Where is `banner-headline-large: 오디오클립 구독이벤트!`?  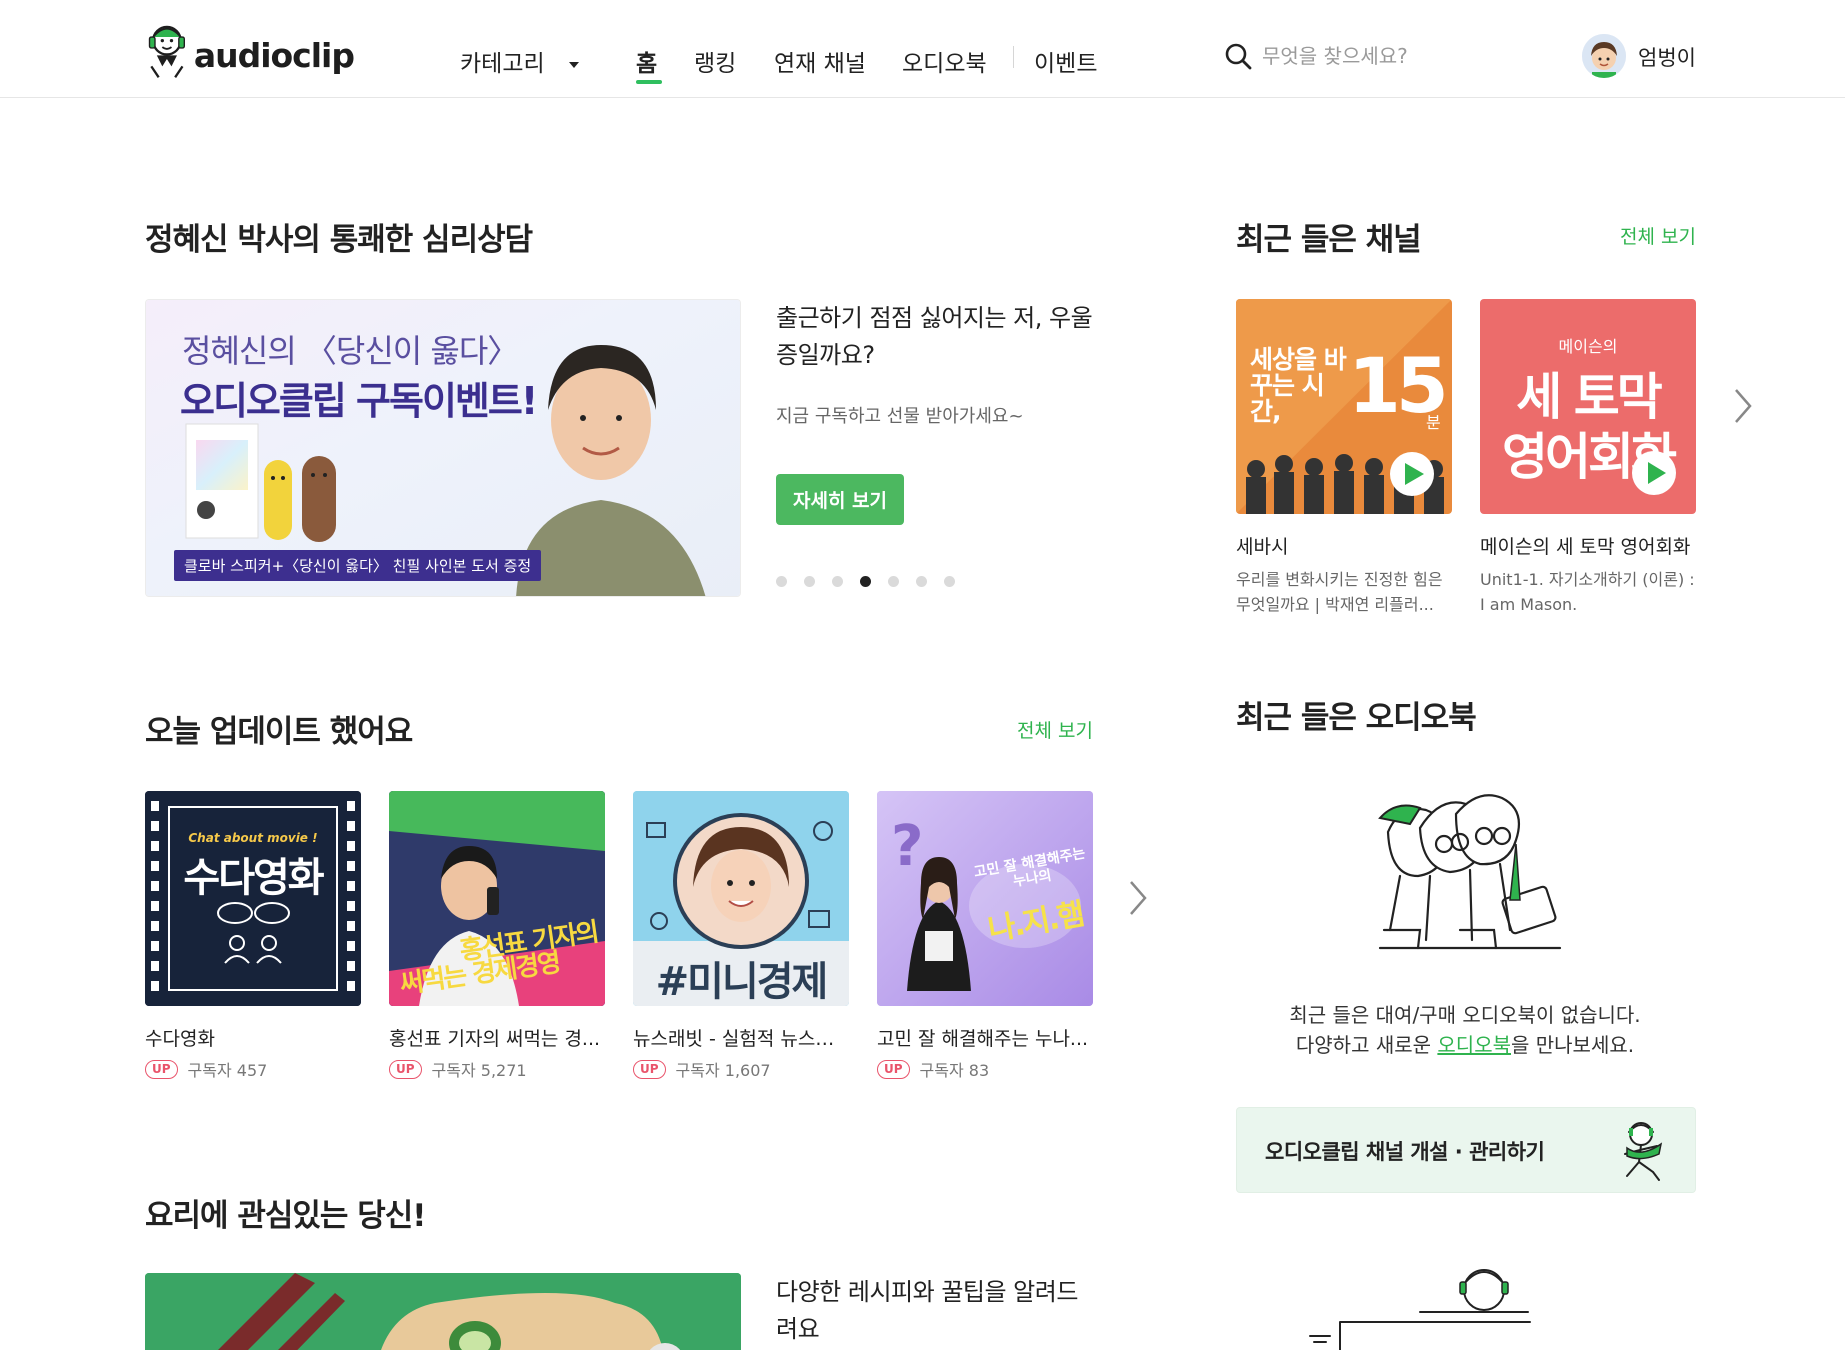
banner-headline-large: 오디오클립 구독이벤트! is located at coordinates (359, 401).